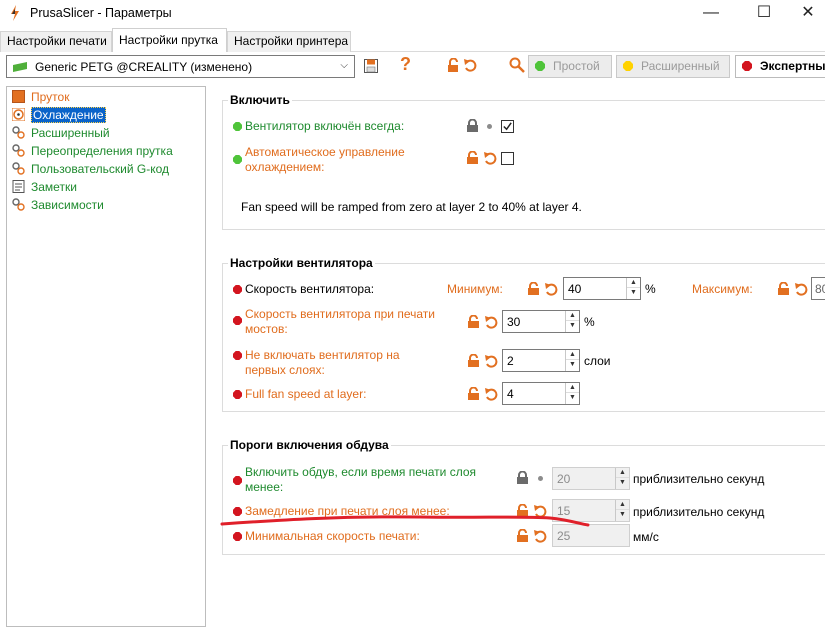 Image resolution: width=825 pixels, height=627 pixels. What do you see at coordinates (325, 126) in the screenshot?
I see `fan-always-on-label: Вентилятор включён всегда:` at bounding box center [325, 126].